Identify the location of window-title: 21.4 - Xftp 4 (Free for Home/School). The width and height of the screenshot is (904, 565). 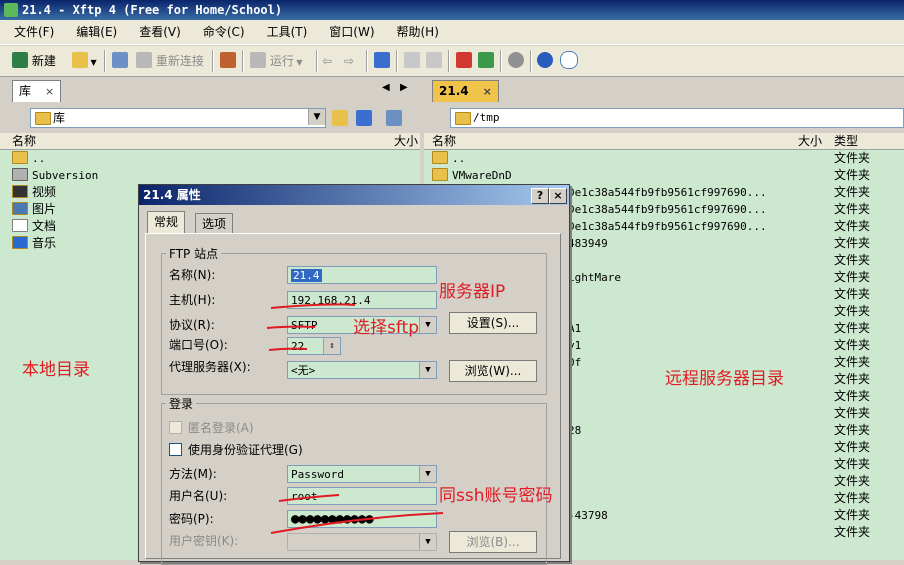
(152, 10).